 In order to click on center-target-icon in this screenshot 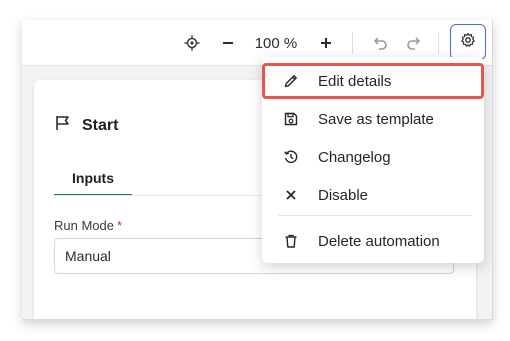, I will do `click(192, 43)`.